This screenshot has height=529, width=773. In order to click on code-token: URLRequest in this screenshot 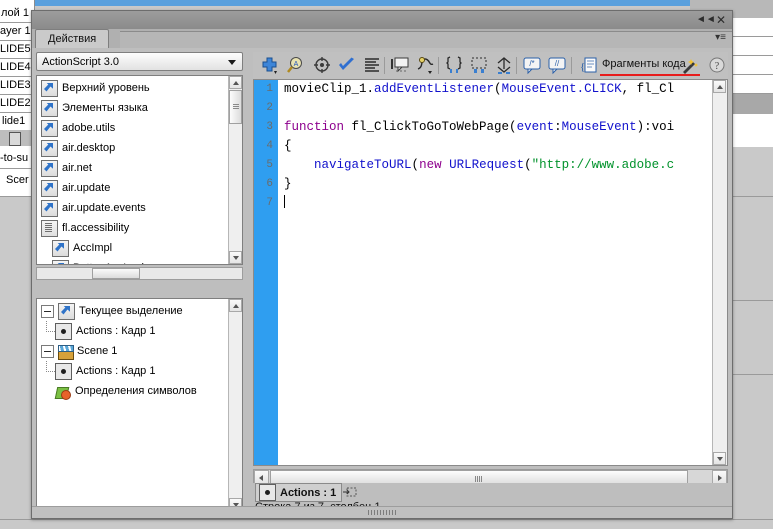, I will do `click(487, 165)`.